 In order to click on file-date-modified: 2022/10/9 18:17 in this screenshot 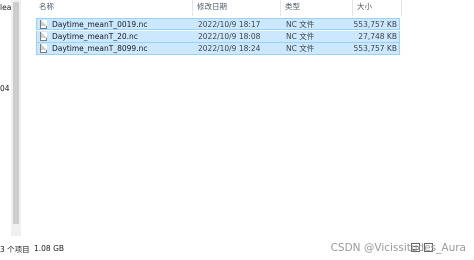, I will do `click(229, 24)`.